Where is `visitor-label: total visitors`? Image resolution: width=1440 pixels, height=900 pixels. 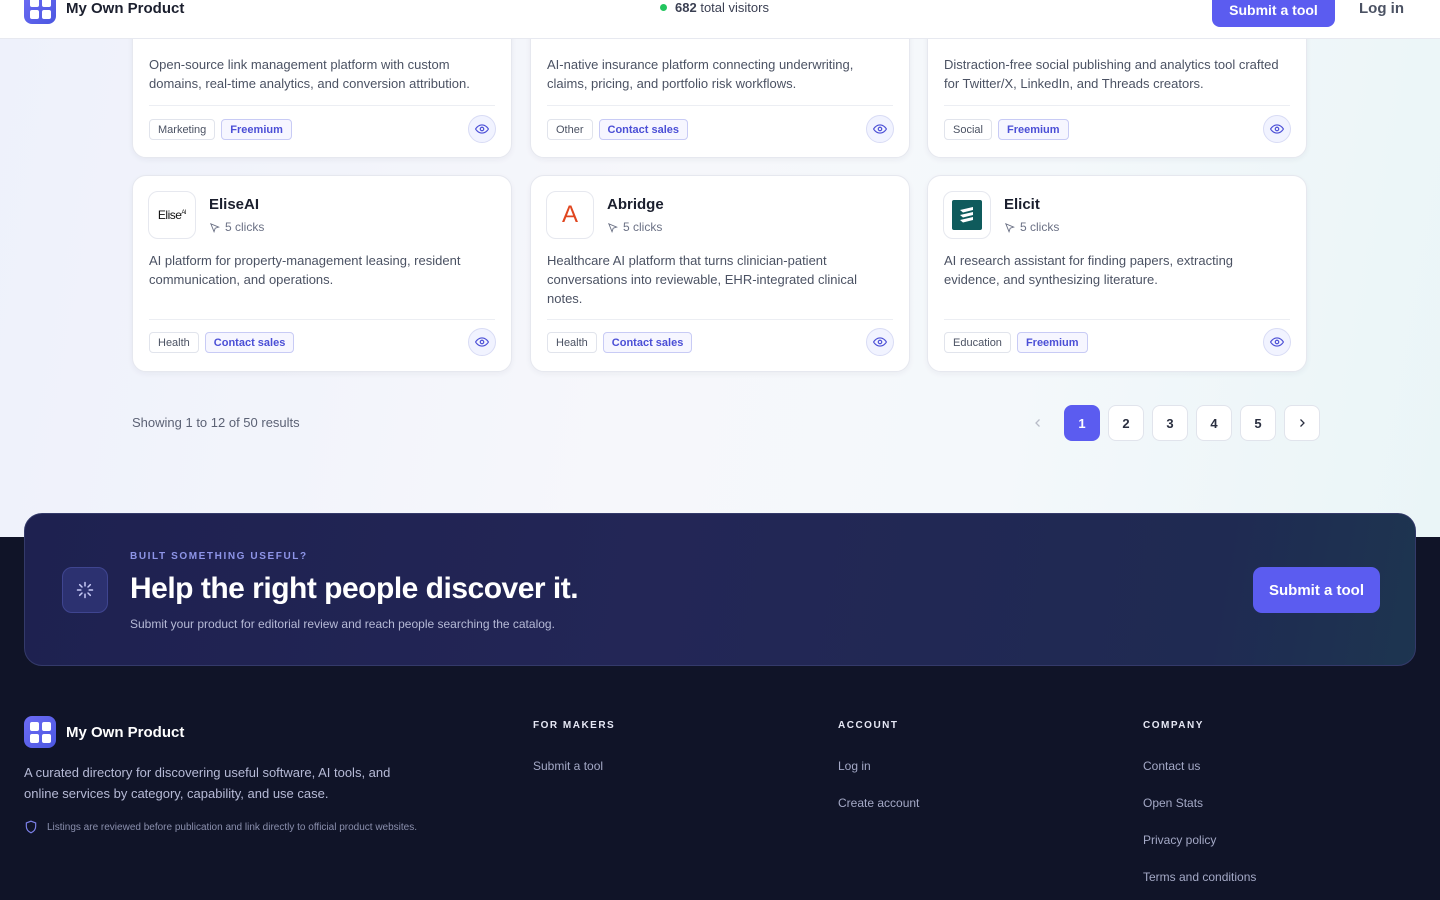
visitor-label: total visitors is located at coordinates (734, 7).